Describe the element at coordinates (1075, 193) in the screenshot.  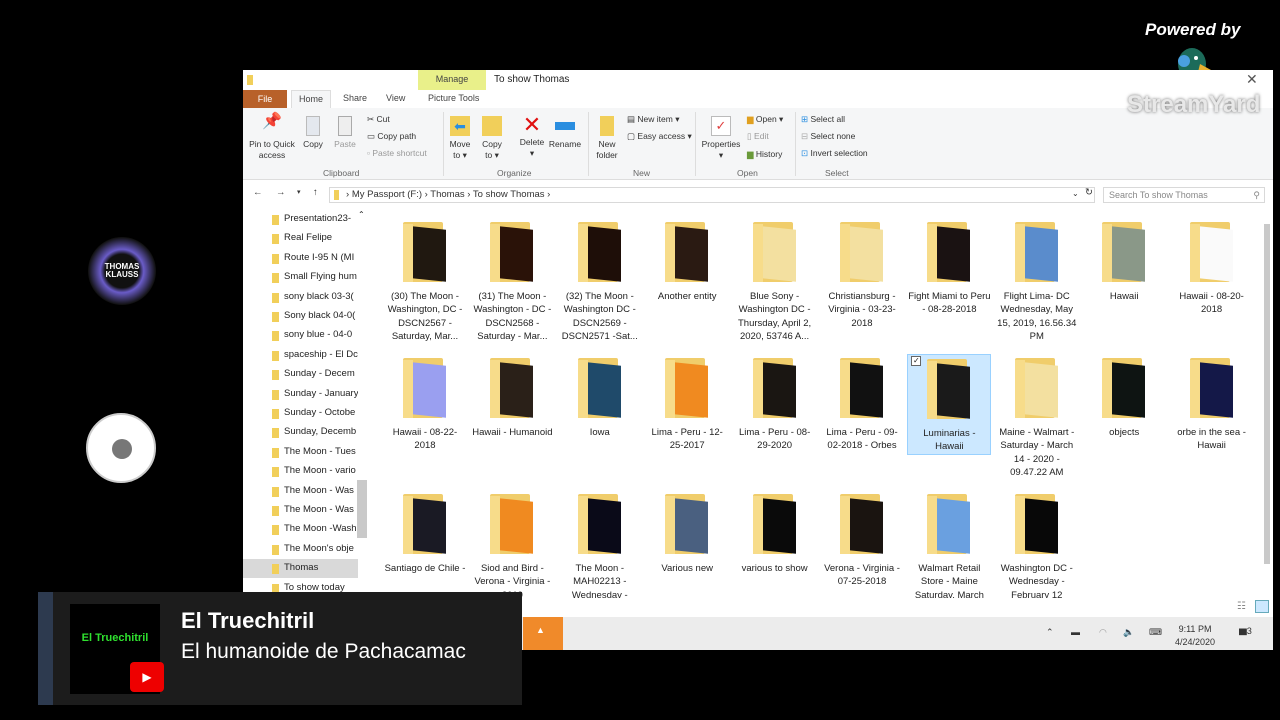
I see `address-dropdown-icon: ⌄` at that location.